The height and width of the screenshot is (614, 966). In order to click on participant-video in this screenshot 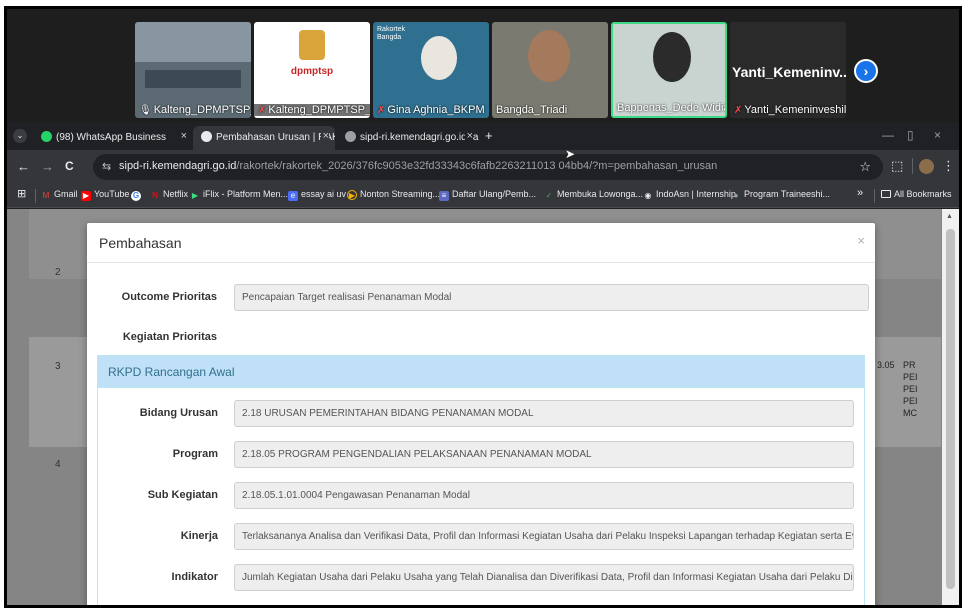, I will do `click(672, 57)`.